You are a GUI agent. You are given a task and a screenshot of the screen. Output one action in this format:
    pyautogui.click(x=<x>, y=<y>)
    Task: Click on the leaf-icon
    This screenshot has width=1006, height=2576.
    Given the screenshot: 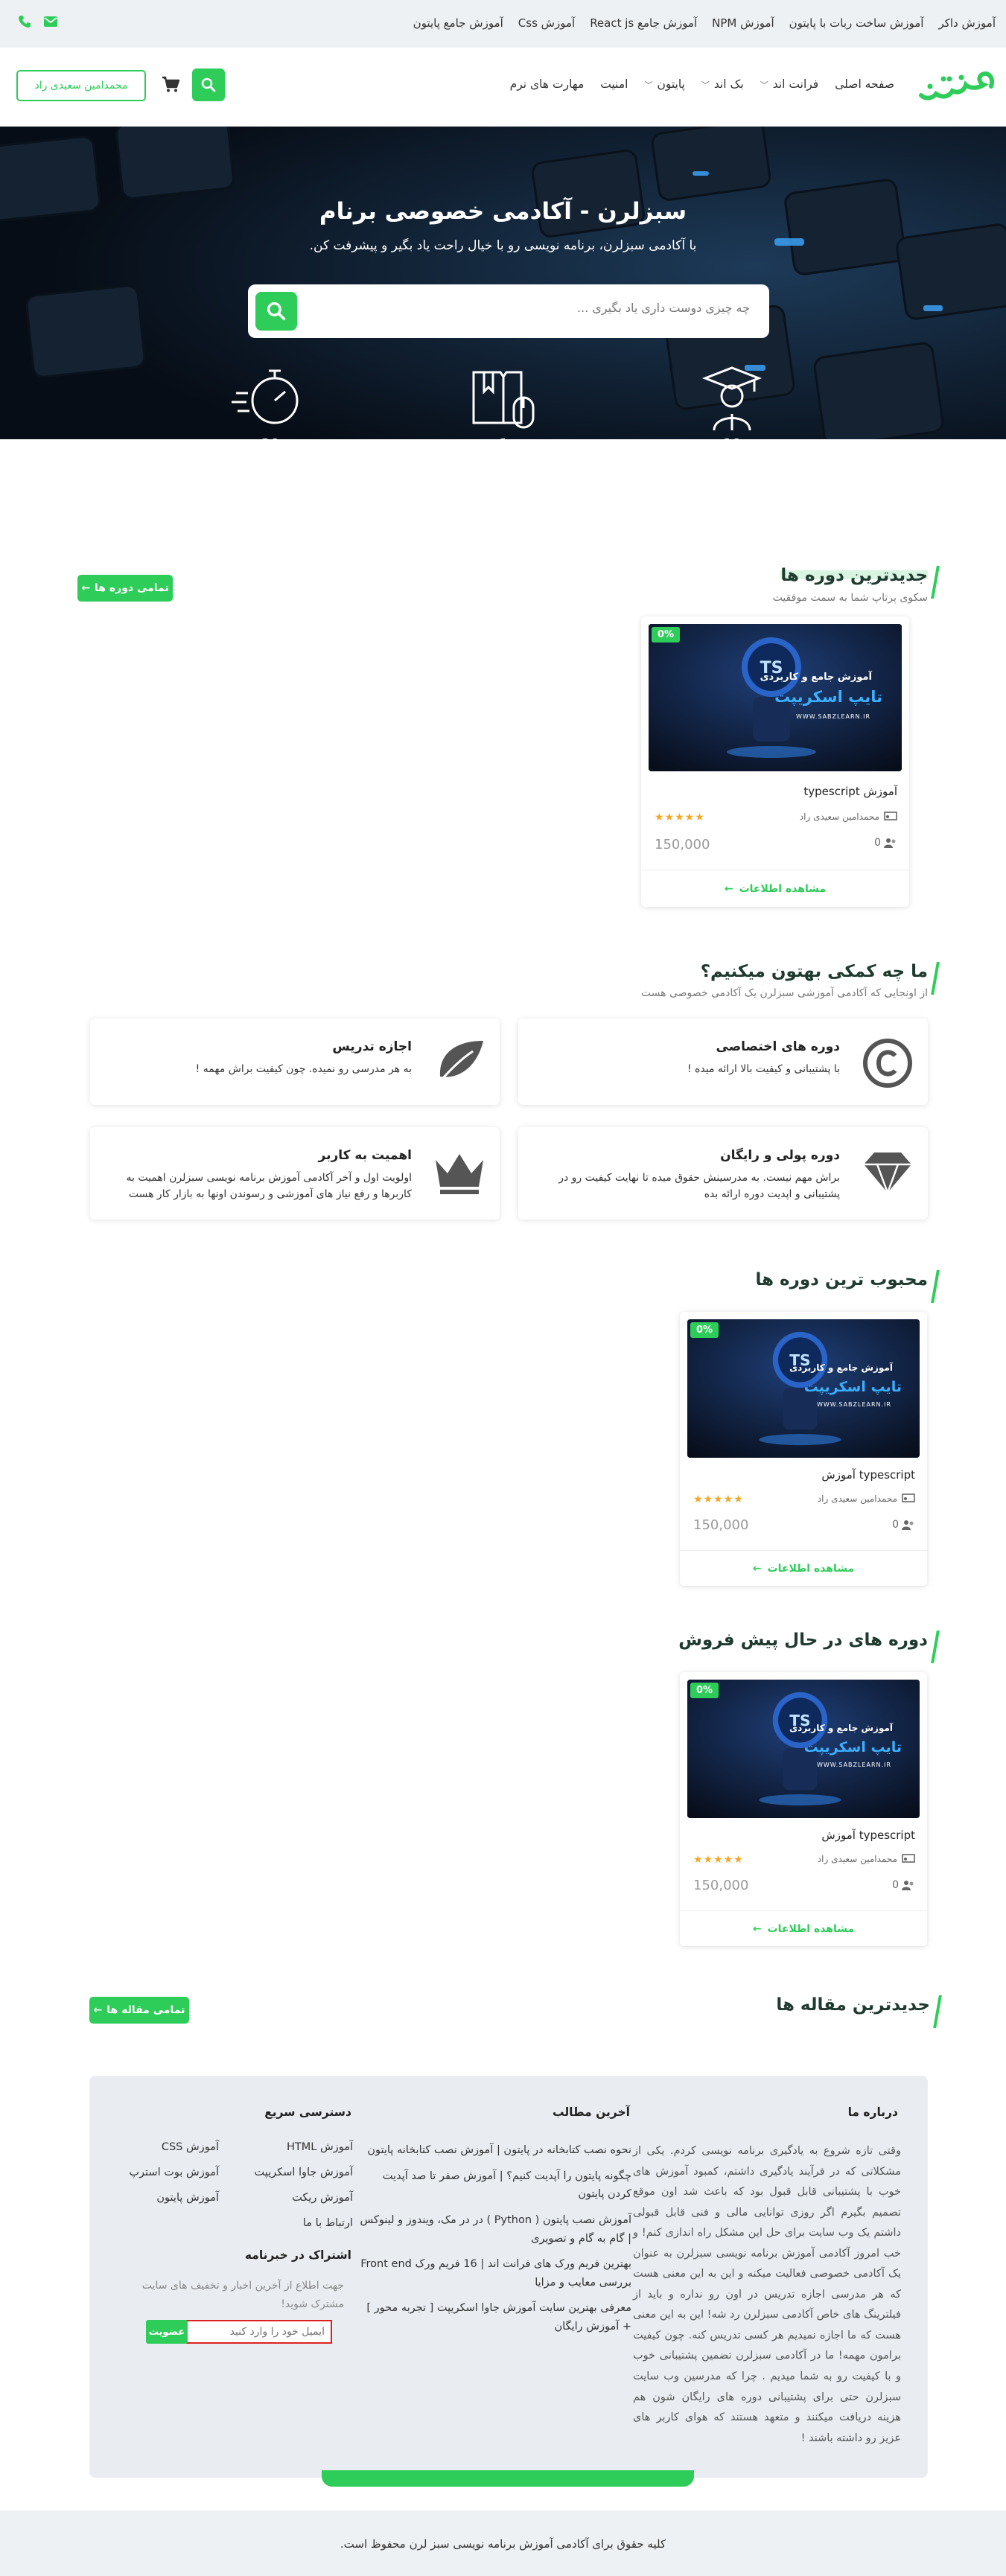 What is the action you would take?
    pyautogui.click(x=459, y=1064)
    